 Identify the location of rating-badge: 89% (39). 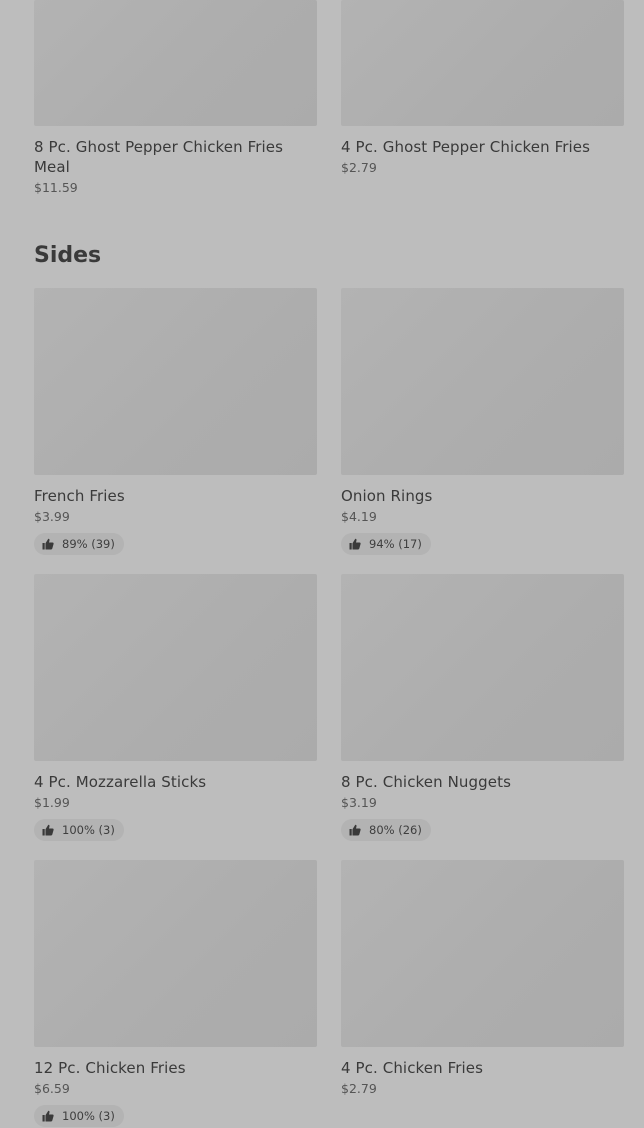
(79, 544).